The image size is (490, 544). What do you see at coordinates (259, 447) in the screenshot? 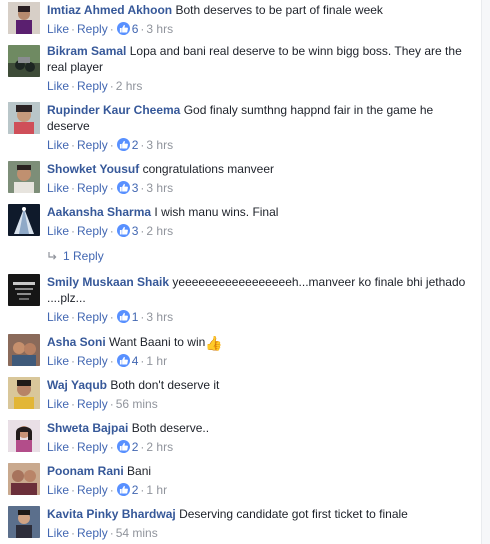
I see `comment-actions: Like · Reply · 2 · 2 hrs` at bounding box center [259, 447].